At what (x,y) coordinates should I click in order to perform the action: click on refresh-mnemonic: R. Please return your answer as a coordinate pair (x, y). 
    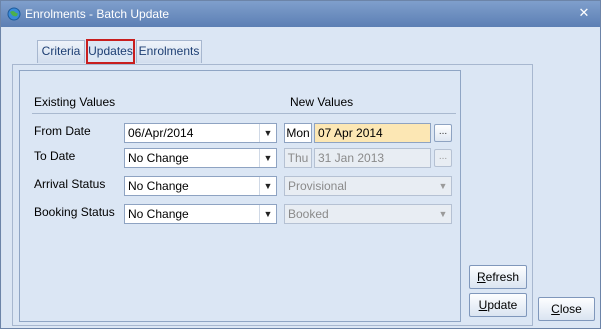
    Looking at the image, I should click on (481, 277).